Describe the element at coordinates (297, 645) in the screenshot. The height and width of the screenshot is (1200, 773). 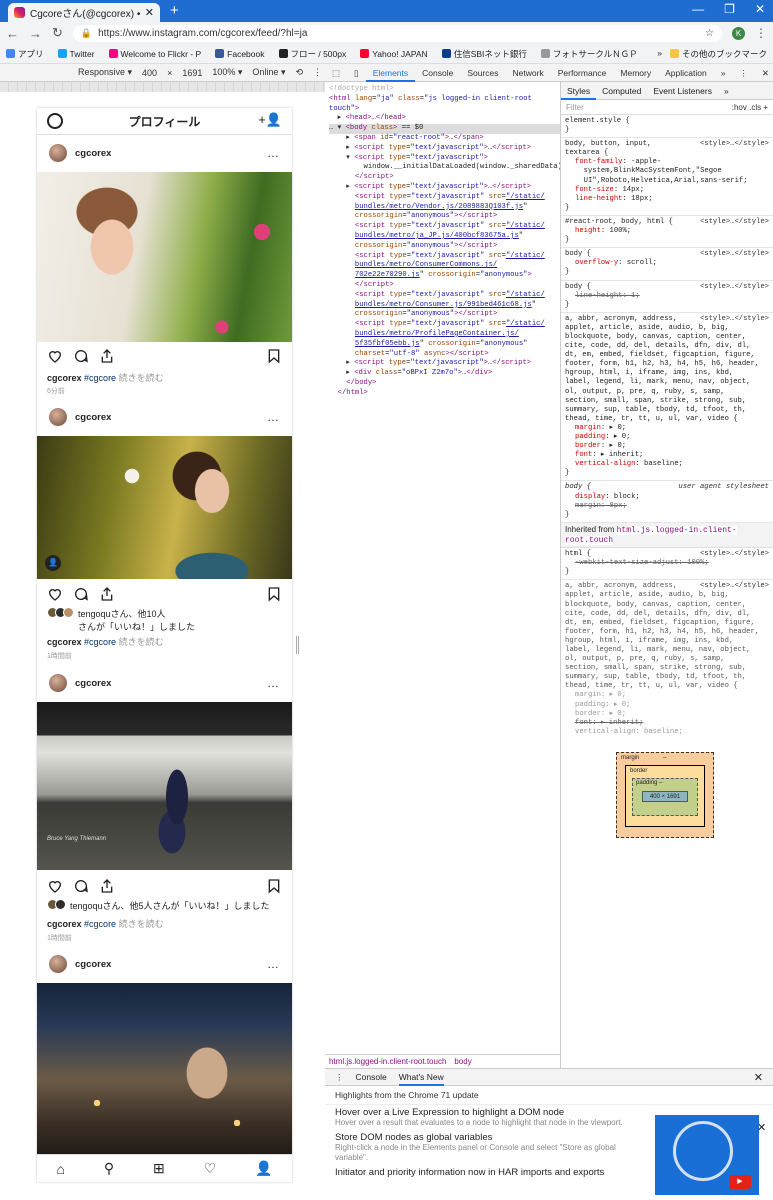
I see `resize-handle` at that location.